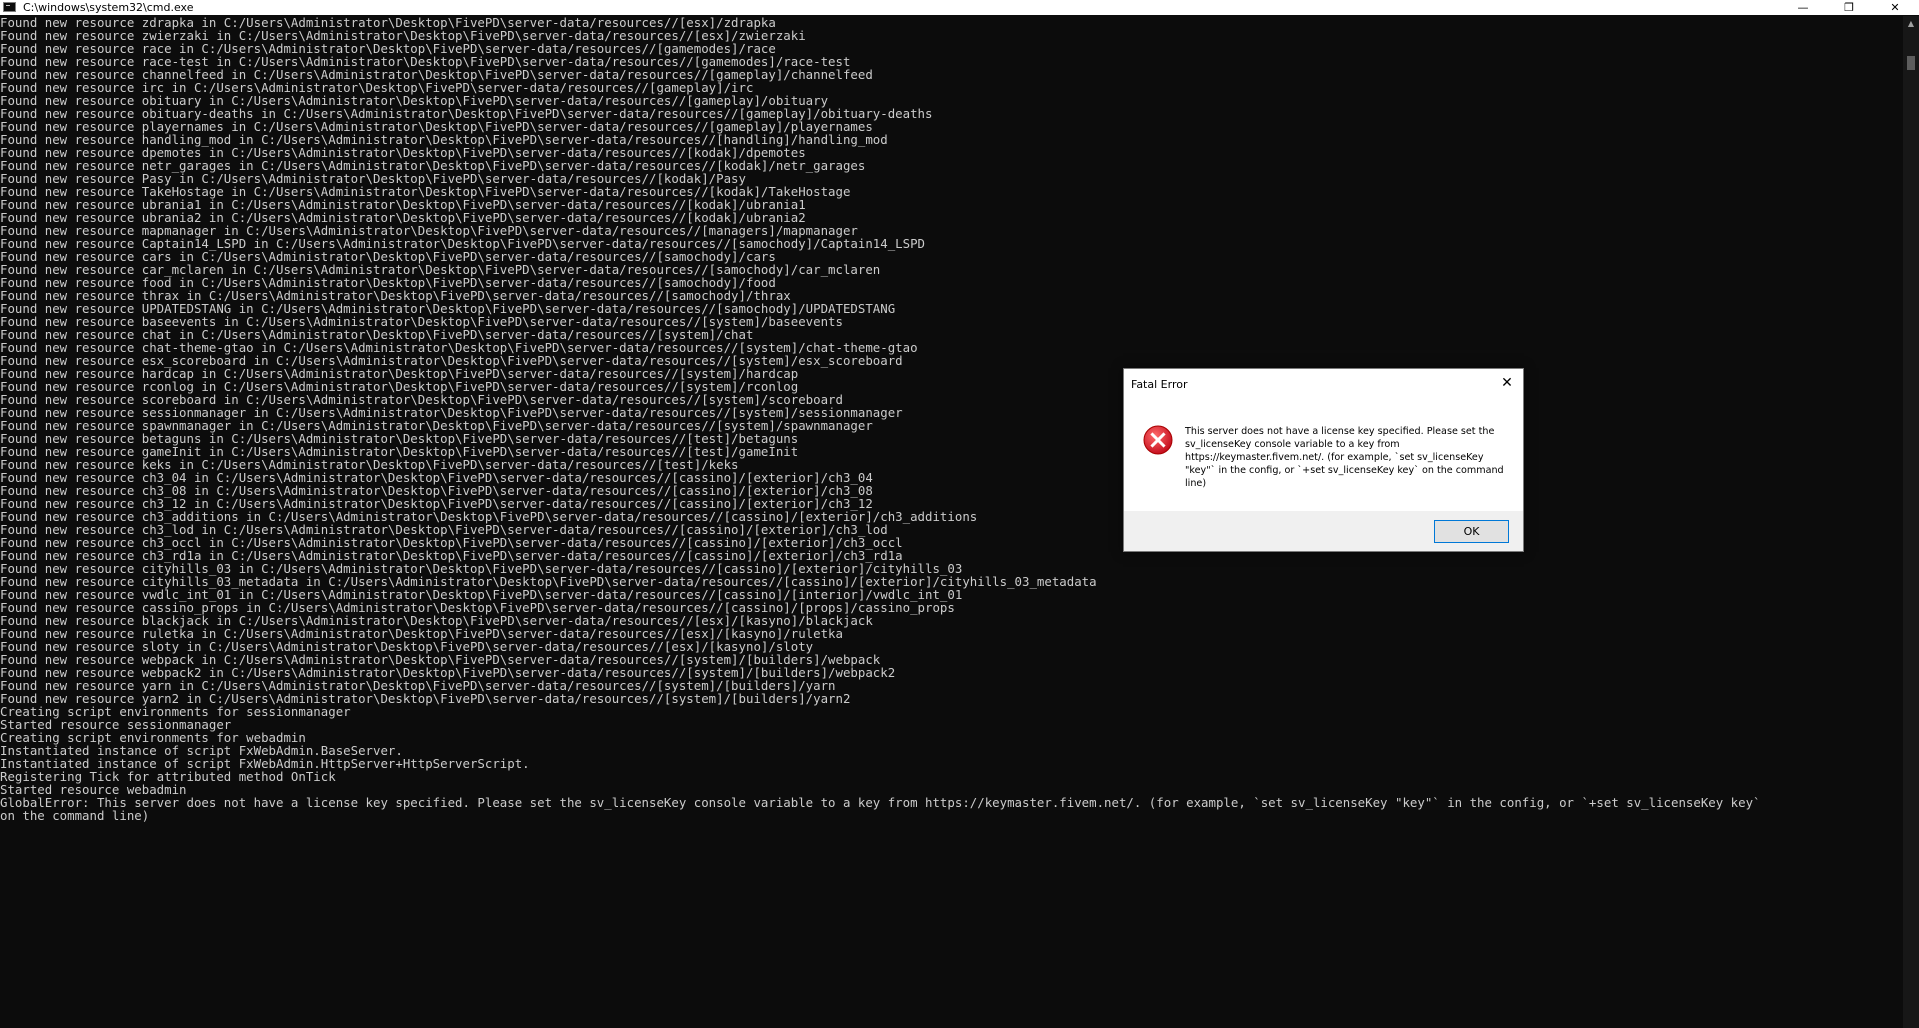 Image resolution: width=1919 pixels, height=1028 pixels. Describe the element at coordinates (1158, 440) in the screenshot. I see `error-icon` at that location.